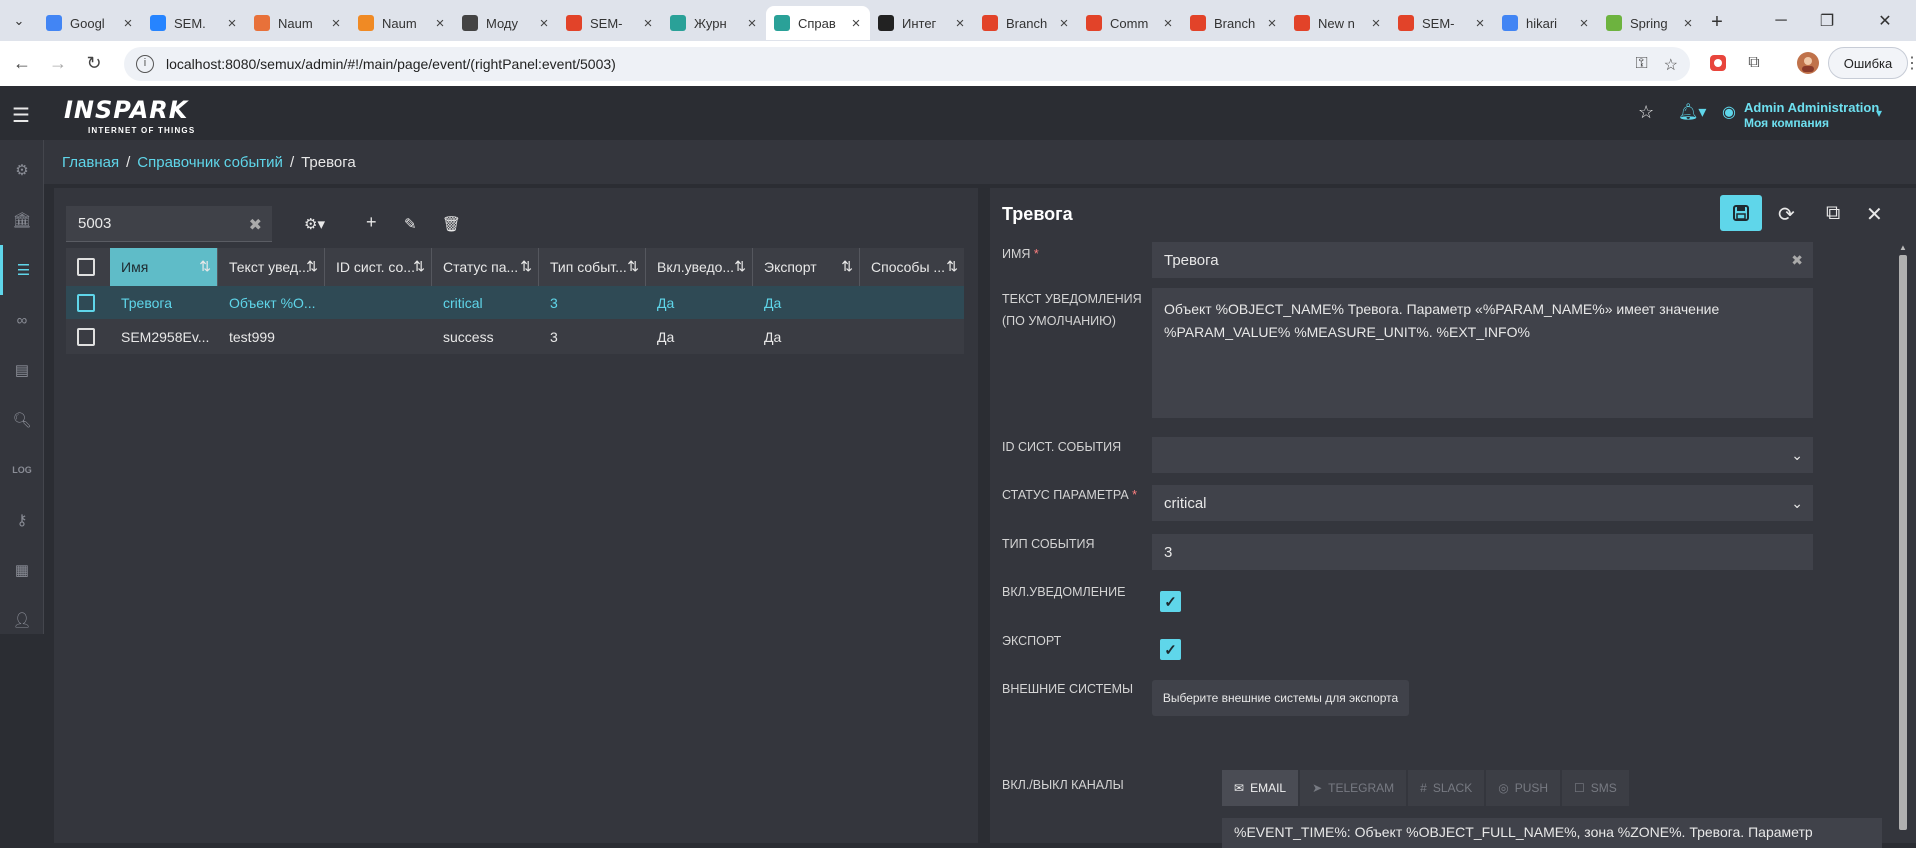  What do you see at coordinates (1446, 788) in the screenshot?
I see `tab-slack: # SLACK` at bounding box center [1446, 788].